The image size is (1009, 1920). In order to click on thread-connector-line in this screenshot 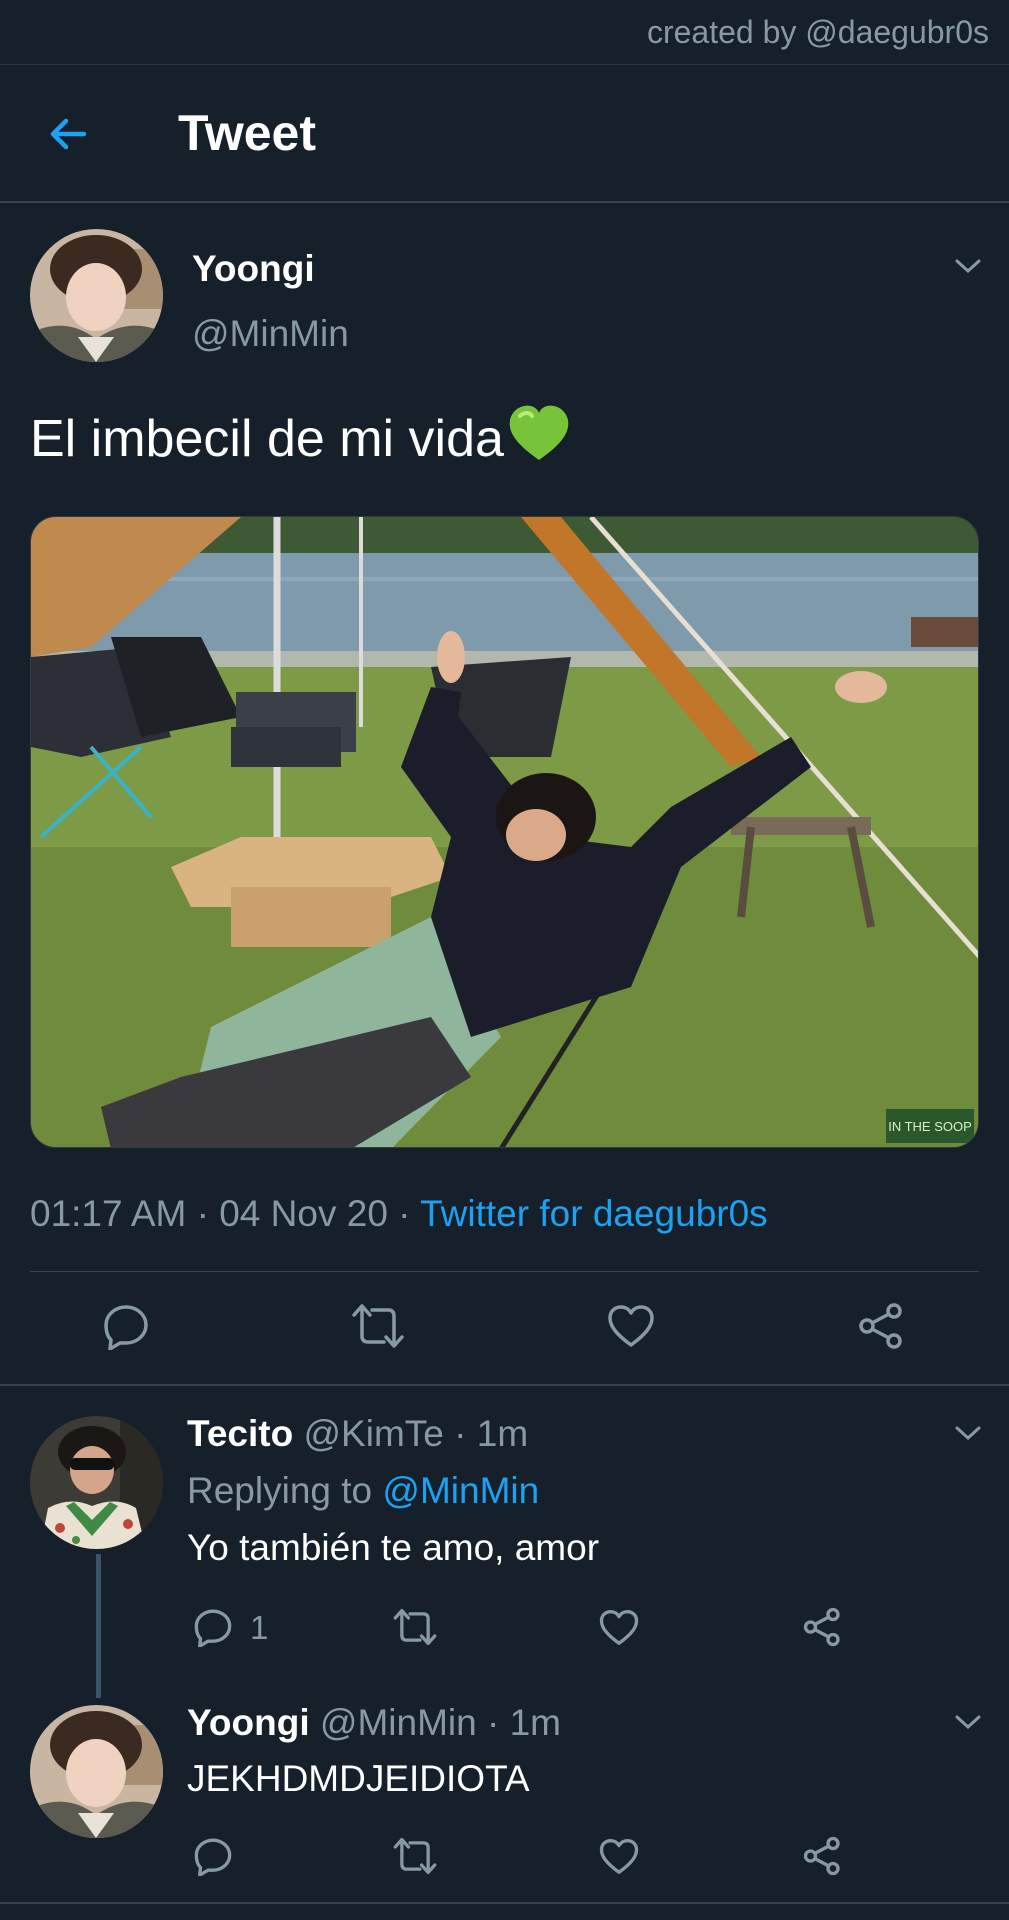, I will do `click(98, 1626)`.